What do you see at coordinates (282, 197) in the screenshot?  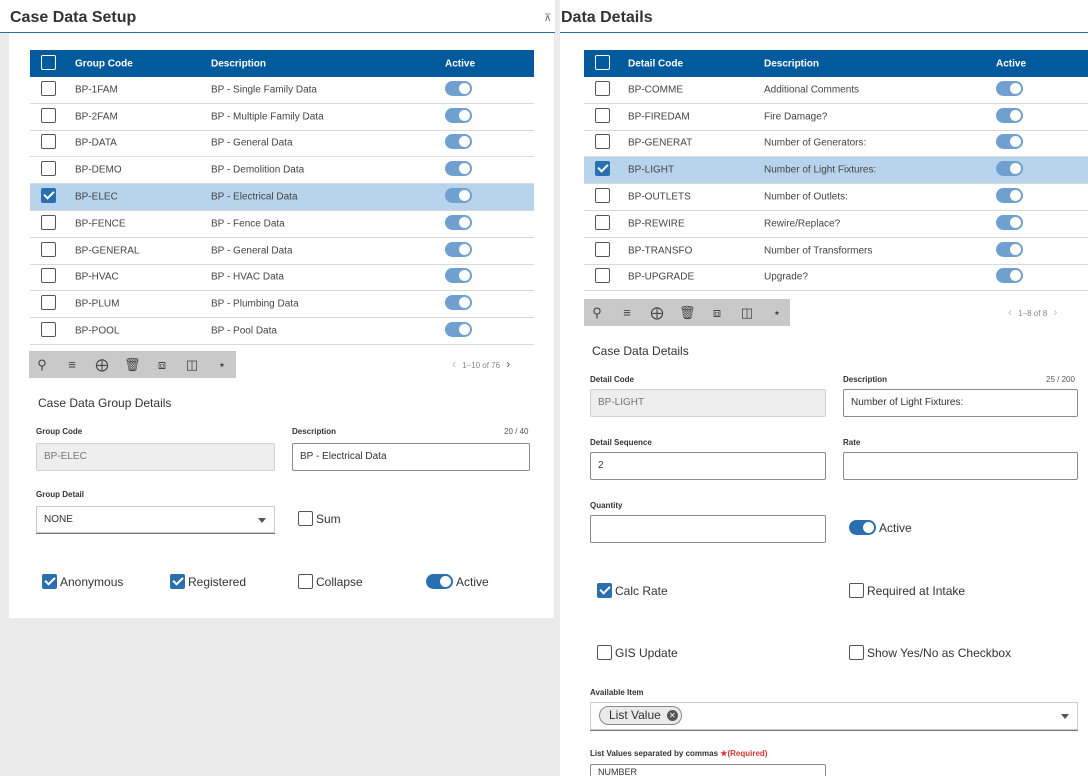 I see `table-row: BP-ELEC BP - Electrical Data` at bounding box center [282, 197].